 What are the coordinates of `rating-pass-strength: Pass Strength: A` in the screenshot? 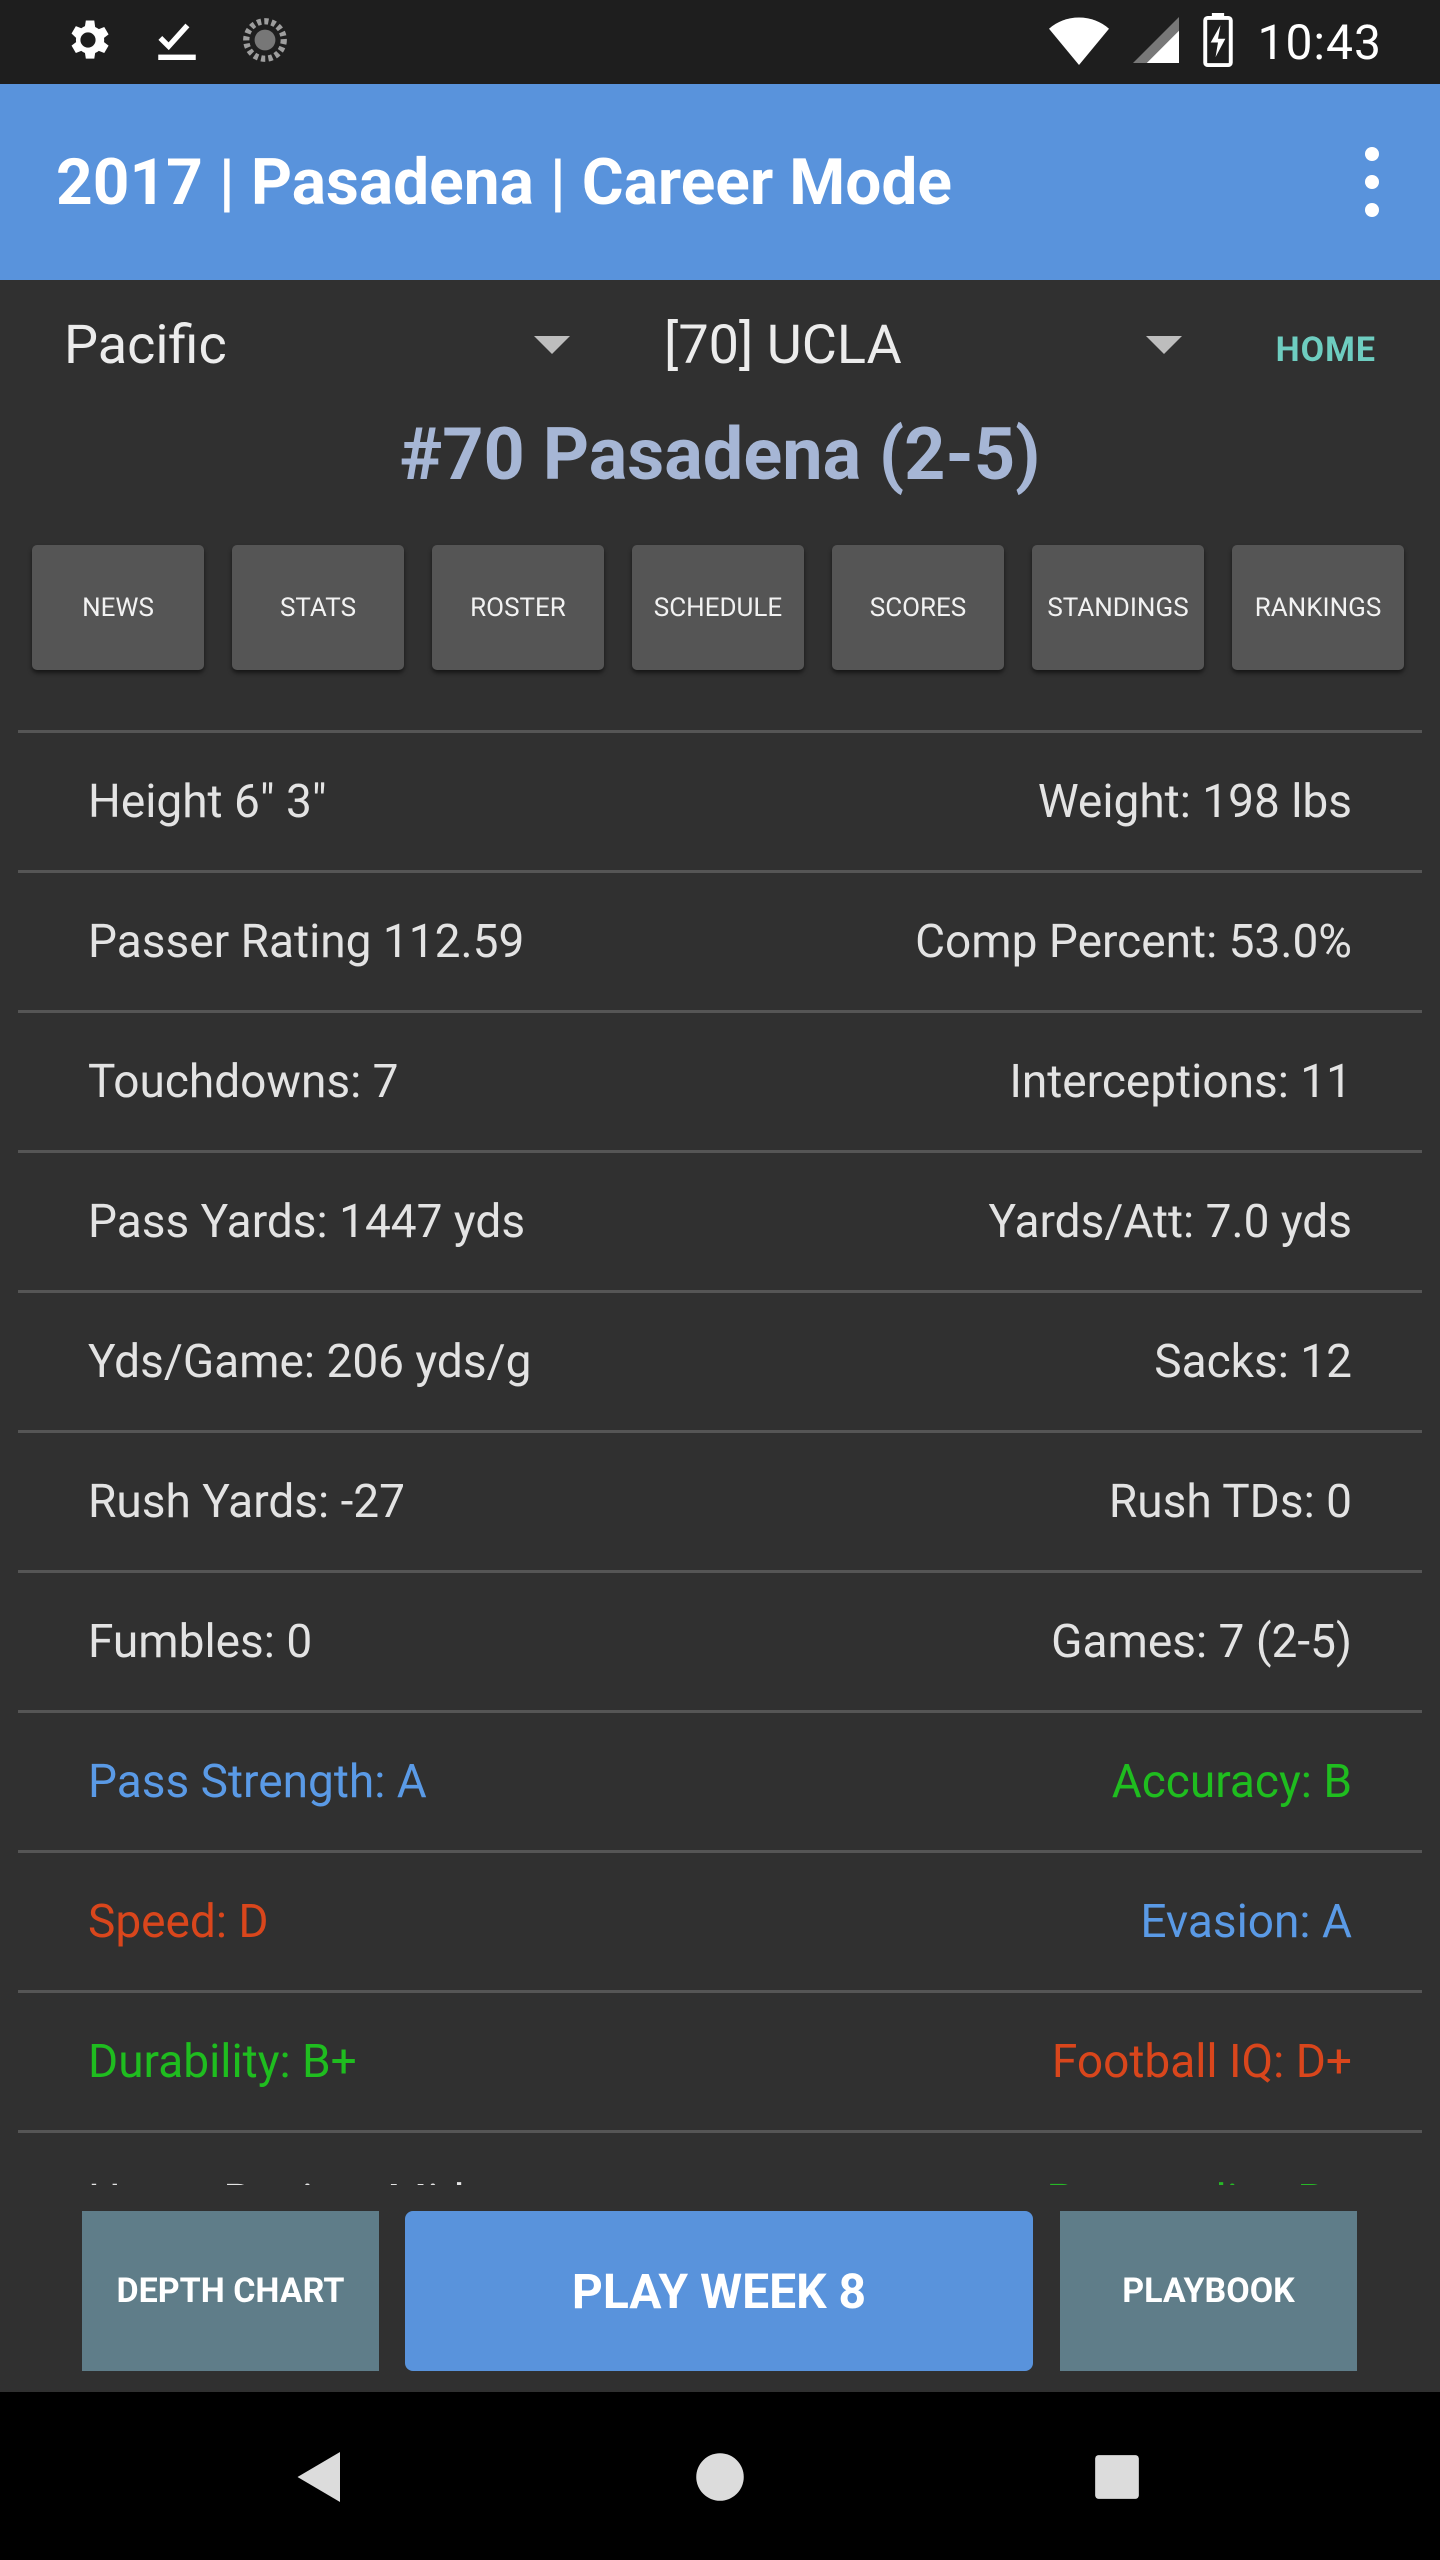 It's located at (257, 1781).